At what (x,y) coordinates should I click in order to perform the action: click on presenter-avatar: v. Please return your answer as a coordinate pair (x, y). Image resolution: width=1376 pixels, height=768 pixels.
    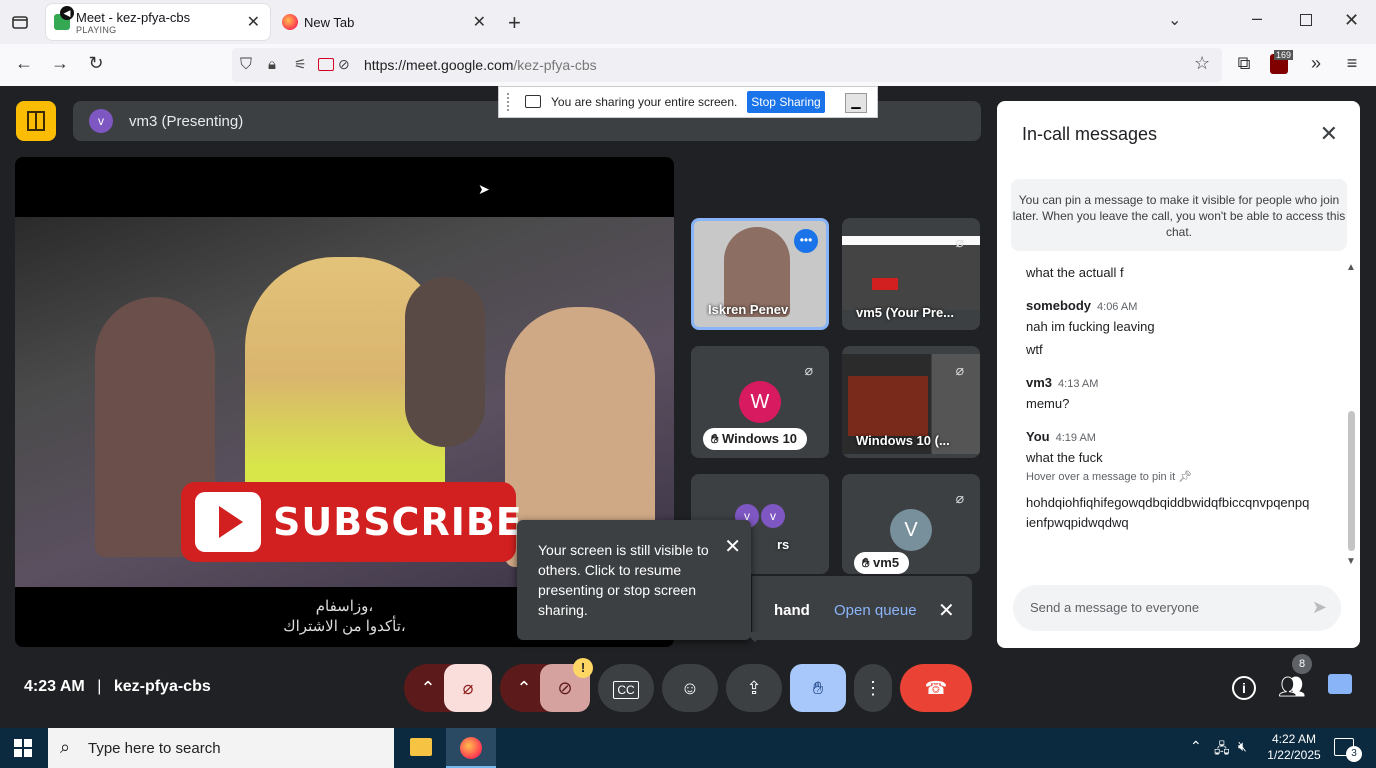
    Looking at the image, I should click on (101, 121).